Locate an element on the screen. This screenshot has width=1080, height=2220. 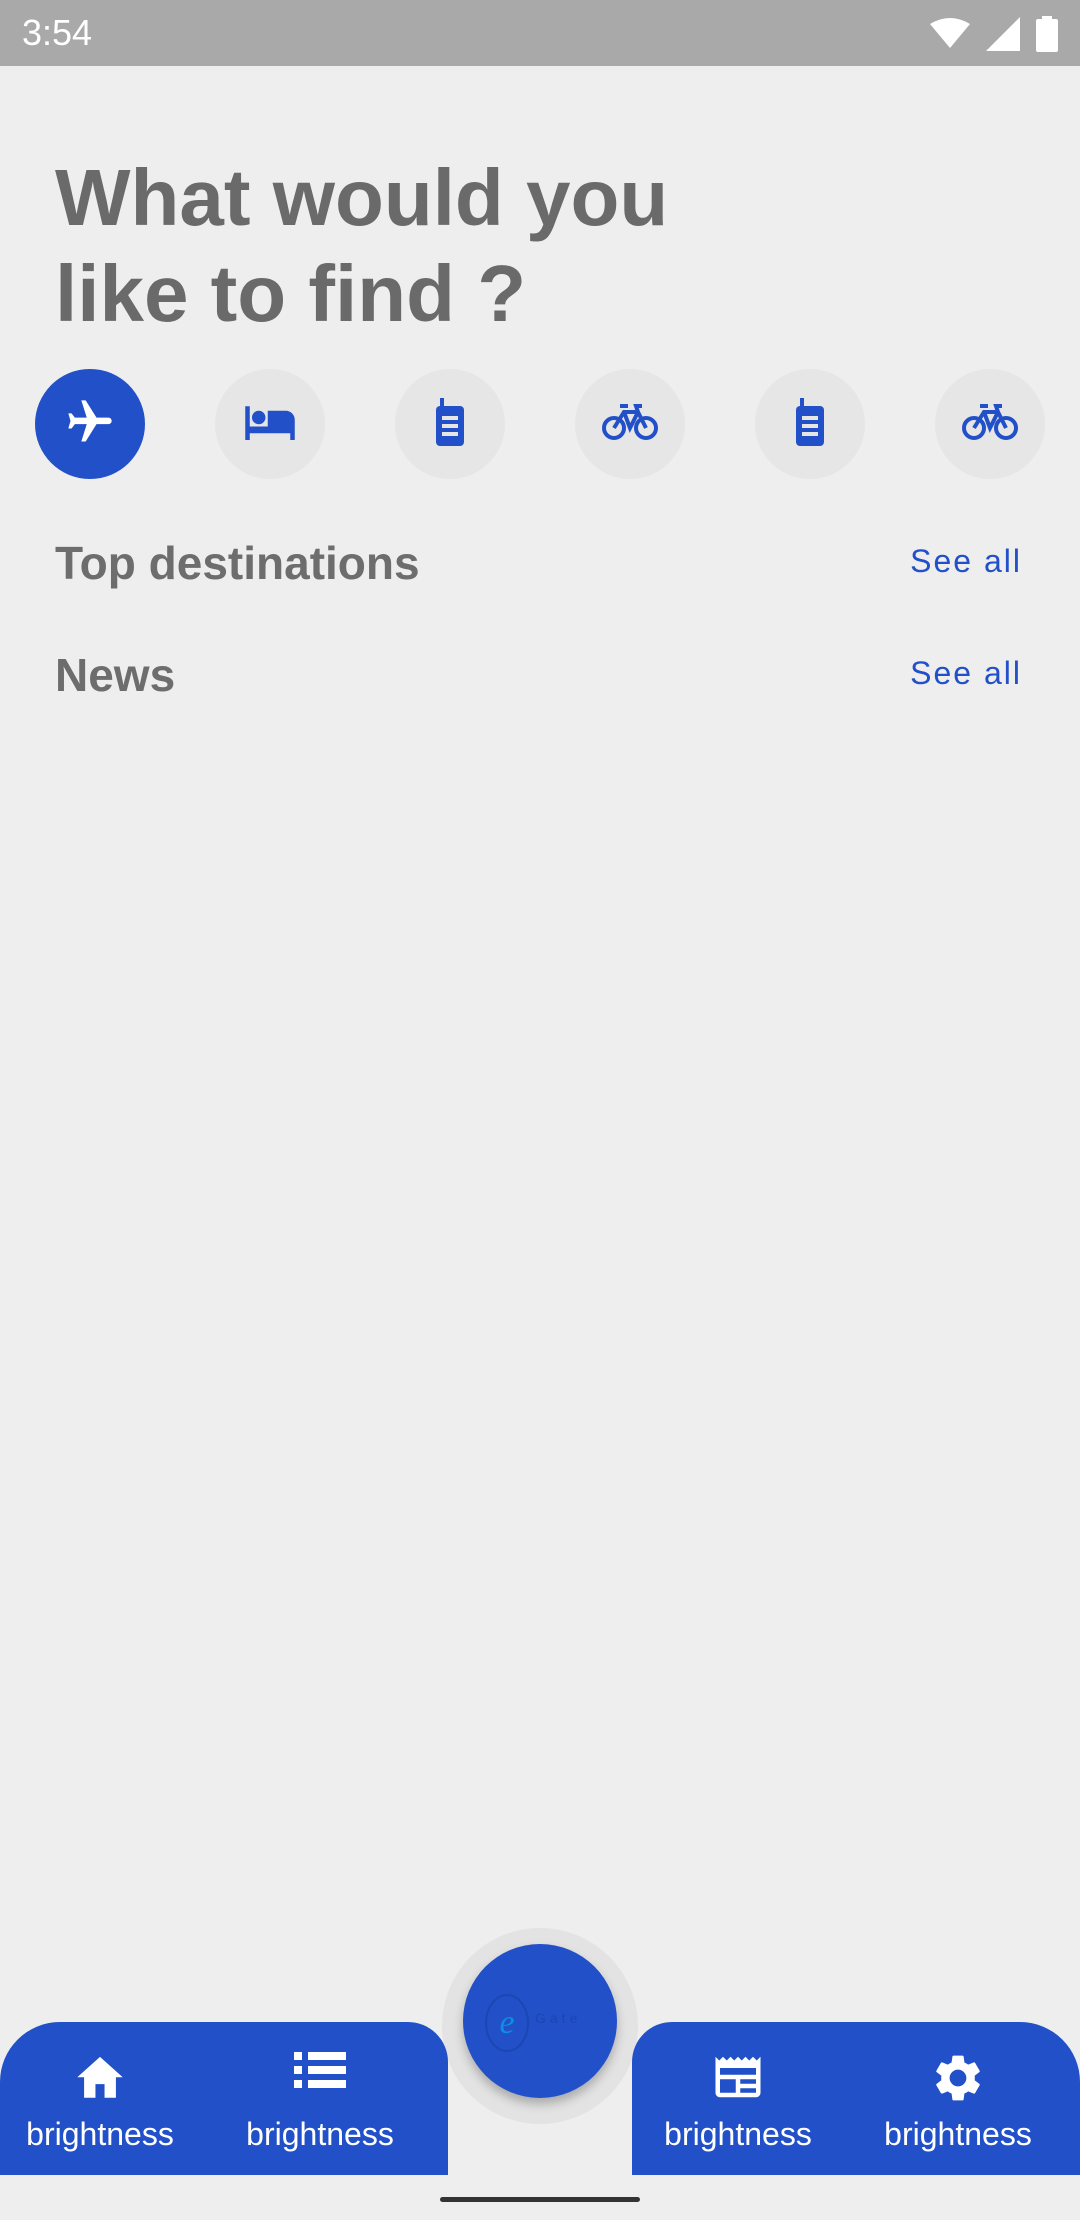
nav-item-list: brightness is located at coordinates (320, 2098).